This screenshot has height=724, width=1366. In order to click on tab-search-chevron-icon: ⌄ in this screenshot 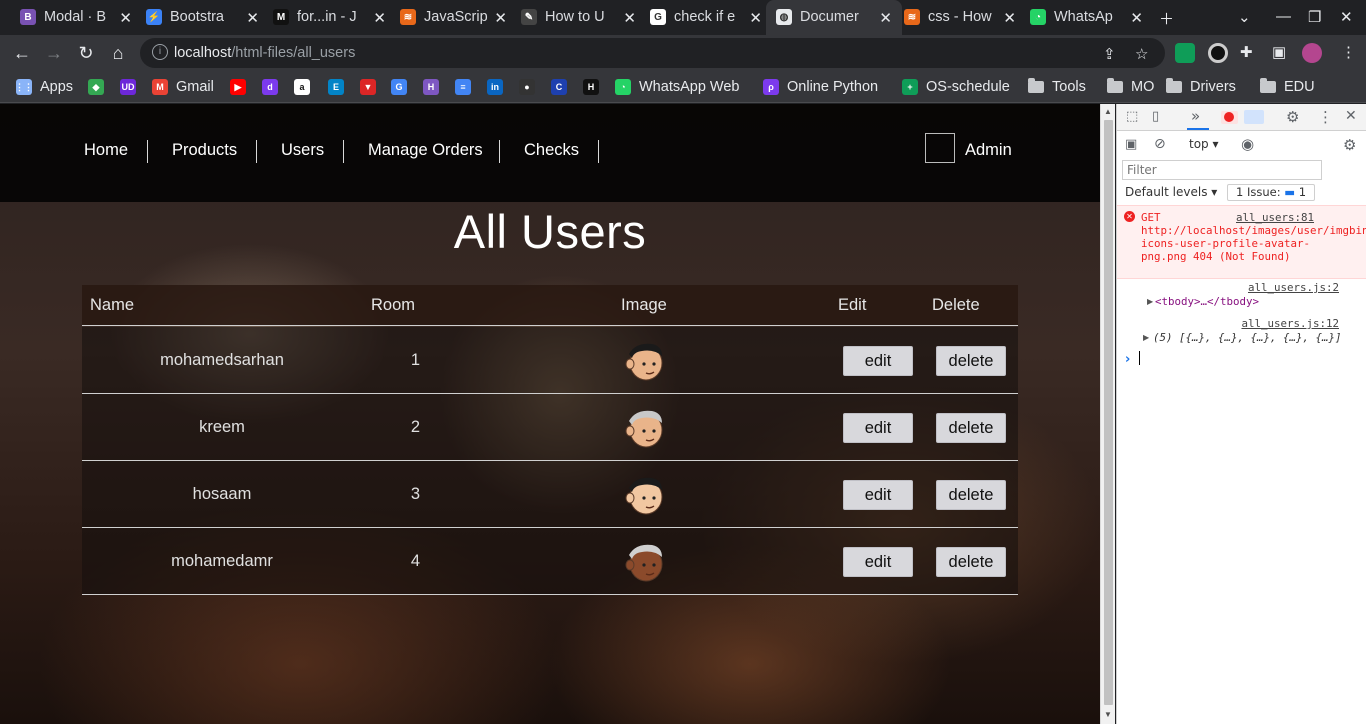, I will do `click(1244, 17)`.